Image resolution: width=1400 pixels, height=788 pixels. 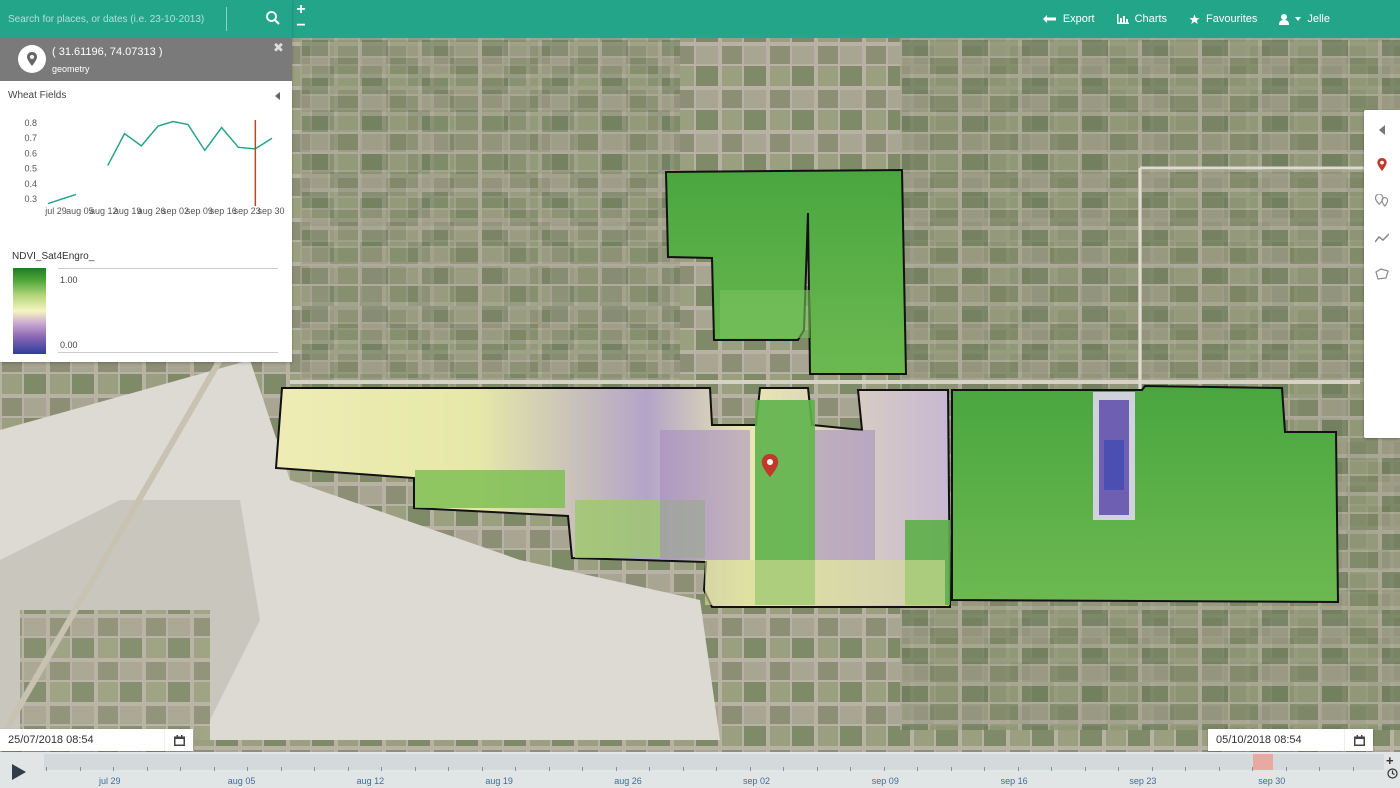 I want to click on zoom-controls: + −, so click(x=301, y=18).